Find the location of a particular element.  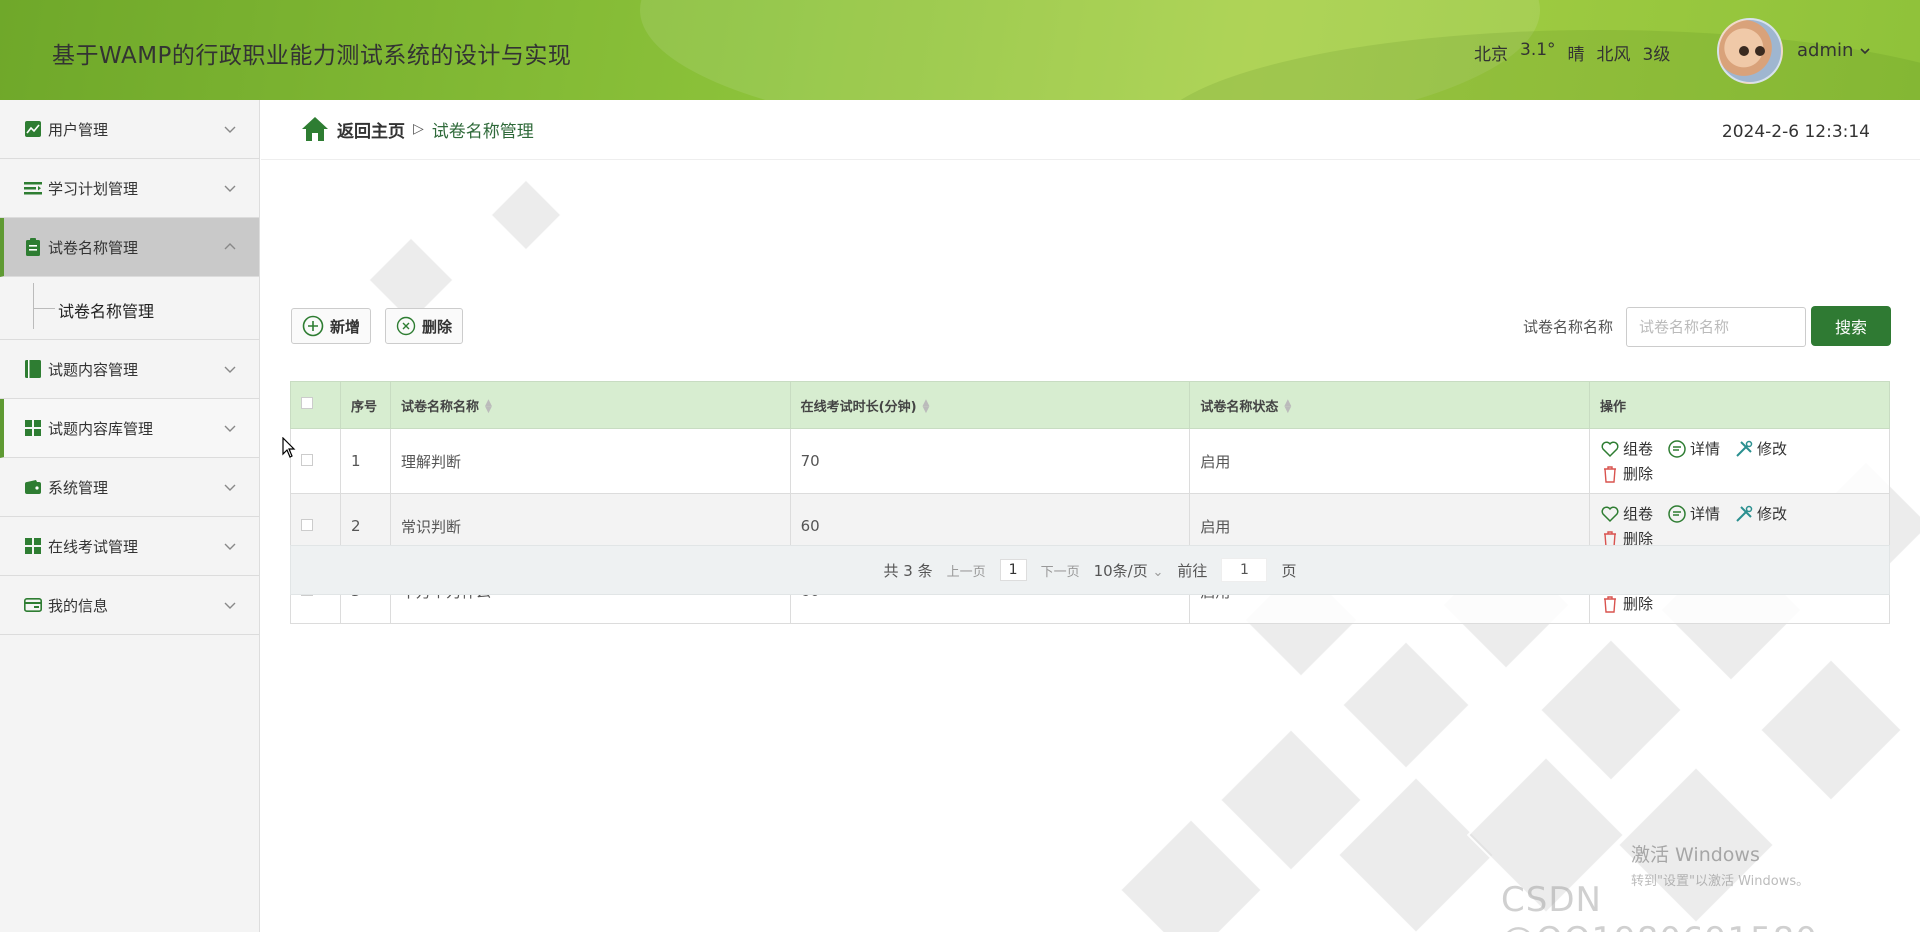

breadcrumb-home-link: 返回主页 is located at coordinates (371, 129).